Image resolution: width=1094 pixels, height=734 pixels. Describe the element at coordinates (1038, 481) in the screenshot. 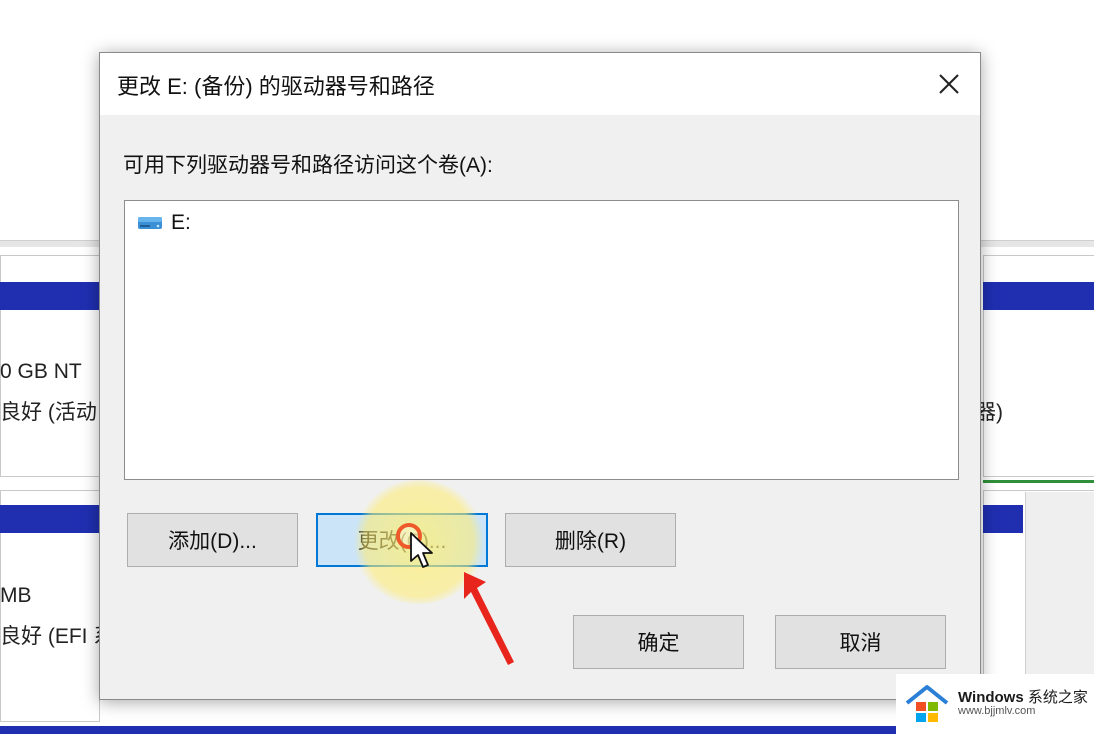

I see `right-partition-green-line` at that location.